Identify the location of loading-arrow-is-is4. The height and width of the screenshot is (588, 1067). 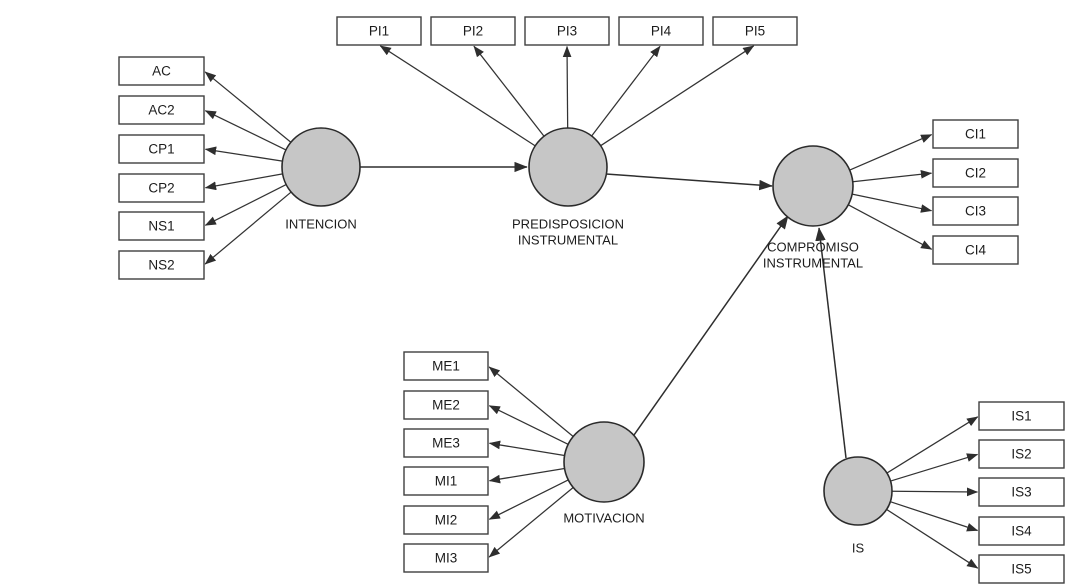
(934, 516).